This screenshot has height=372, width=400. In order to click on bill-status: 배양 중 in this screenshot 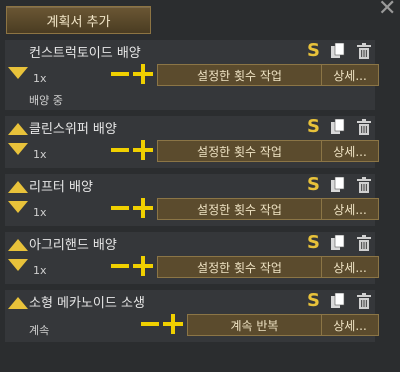, I will do `click(46, 100)`.